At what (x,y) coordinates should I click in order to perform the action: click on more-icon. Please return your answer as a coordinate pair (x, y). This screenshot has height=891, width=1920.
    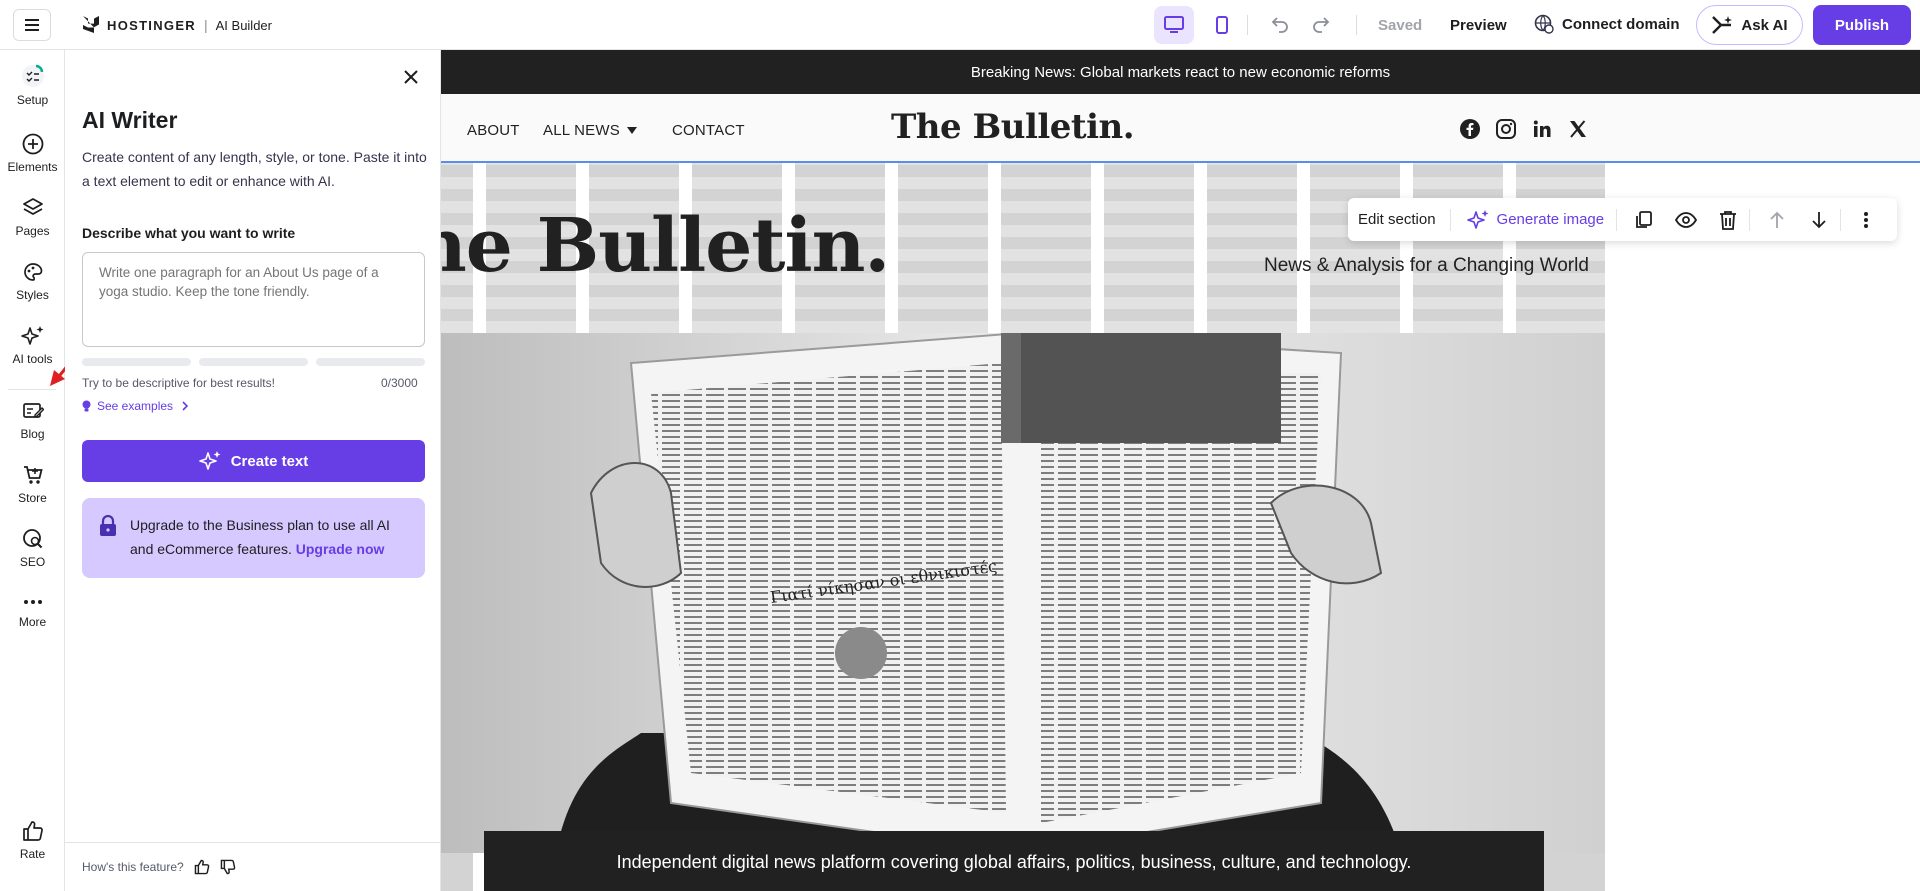
    Looking at the image, I should click on (32, 602).